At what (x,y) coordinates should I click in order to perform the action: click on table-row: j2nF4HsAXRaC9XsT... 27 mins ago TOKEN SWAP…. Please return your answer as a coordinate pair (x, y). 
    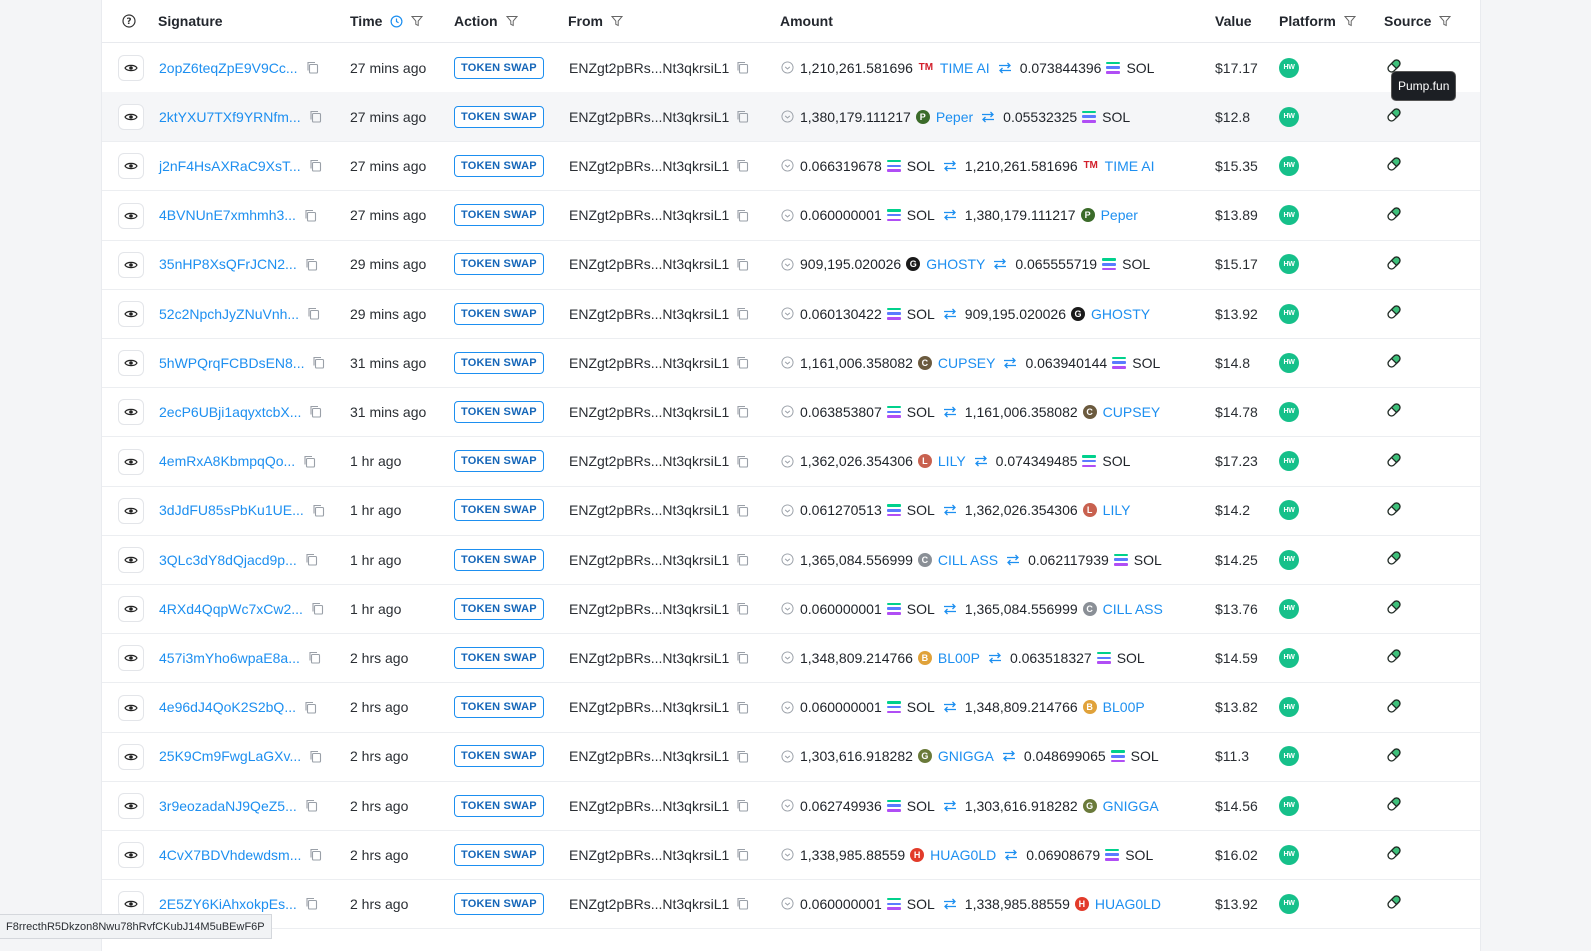
    Looking at the image, I should click on (791, 166).